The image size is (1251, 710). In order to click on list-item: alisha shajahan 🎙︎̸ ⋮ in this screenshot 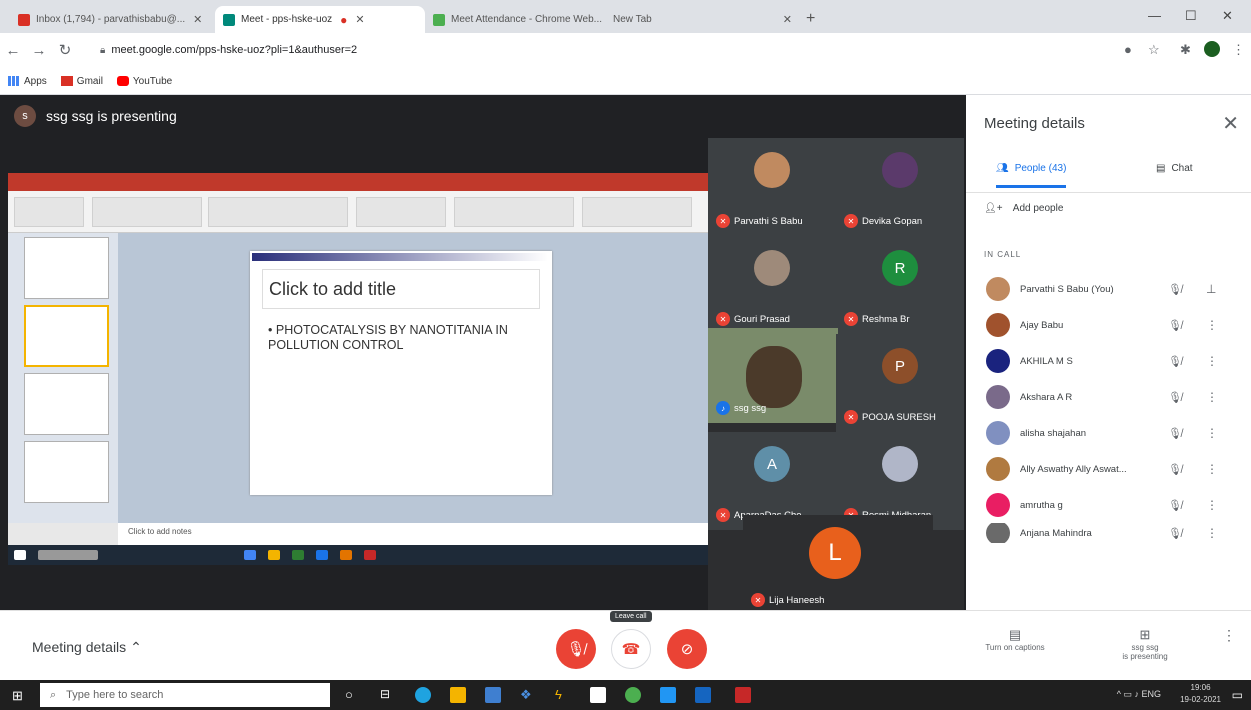, I will do `click(1108, 433)`.